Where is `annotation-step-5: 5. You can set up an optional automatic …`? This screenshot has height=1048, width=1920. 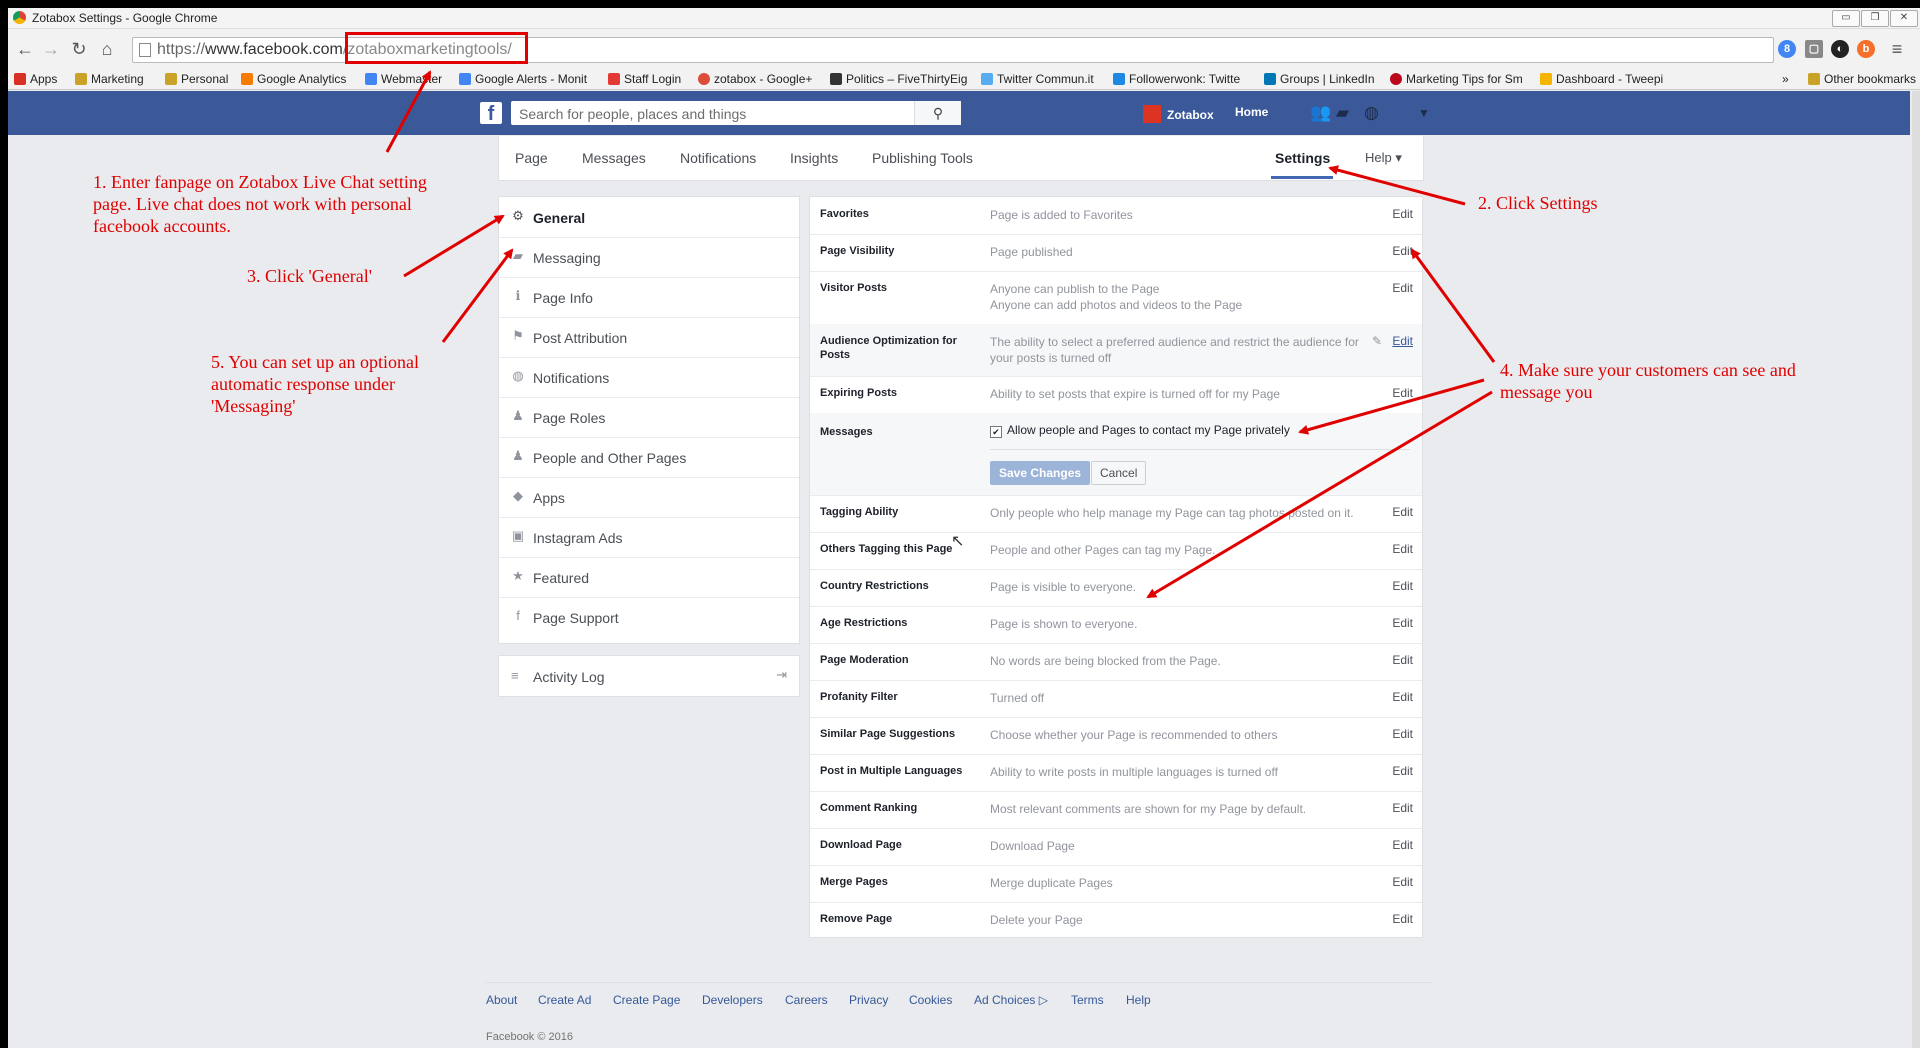
annotation-step-5: 5. You can set up an optional automatic … is located at coordinates (315, 384).